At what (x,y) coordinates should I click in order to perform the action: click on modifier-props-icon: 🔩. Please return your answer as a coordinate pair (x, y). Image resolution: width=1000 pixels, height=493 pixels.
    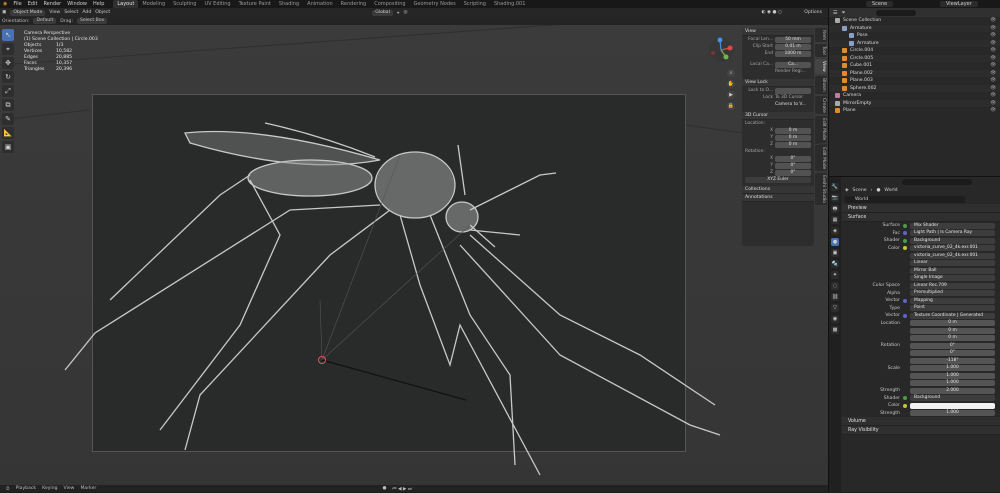
    Looking at the image, I should click on (835, 264).